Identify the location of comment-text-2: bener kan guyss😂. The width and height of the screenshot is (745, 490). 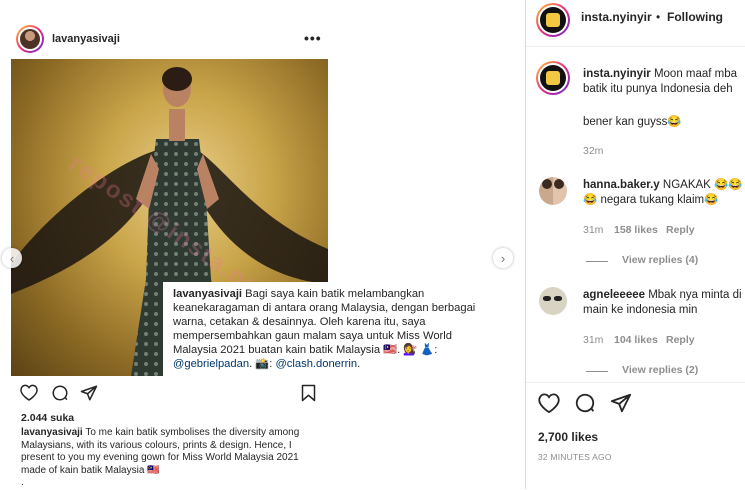
(632, 122).